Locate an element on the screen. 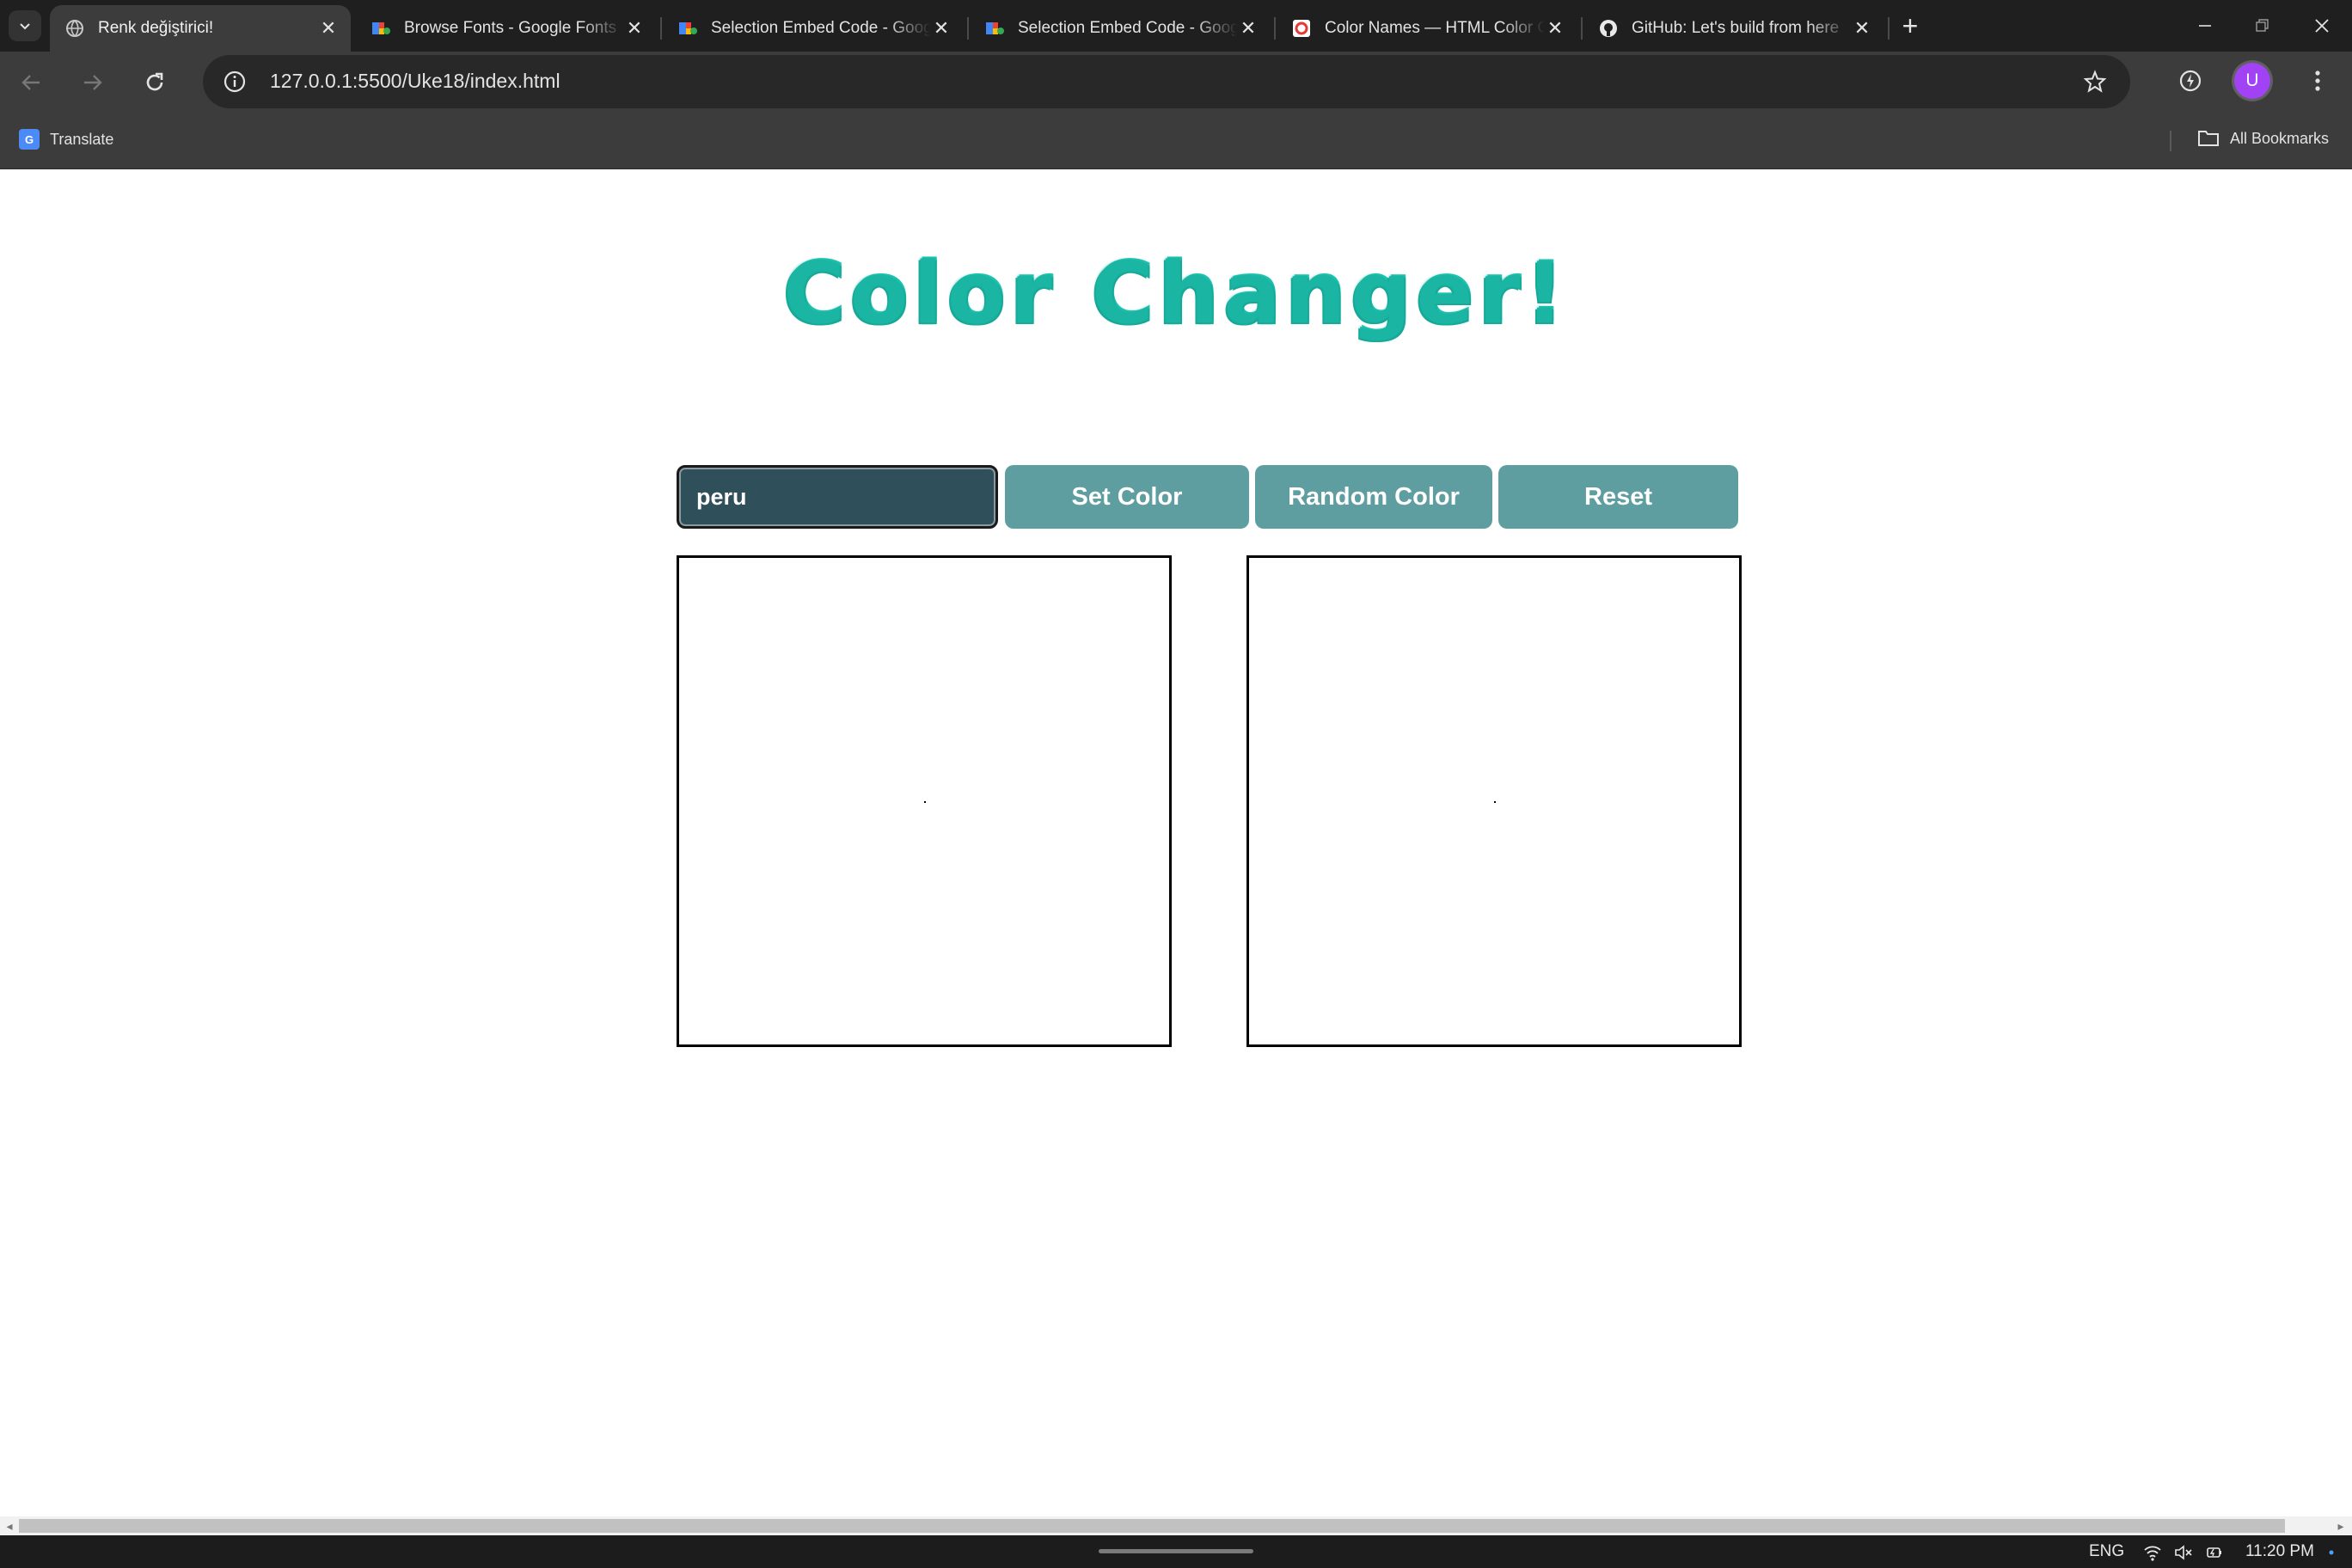  tab-selection-embed-1: Selection Embed Code - Google Fonts ✕ is located at coordinates (813, 28).